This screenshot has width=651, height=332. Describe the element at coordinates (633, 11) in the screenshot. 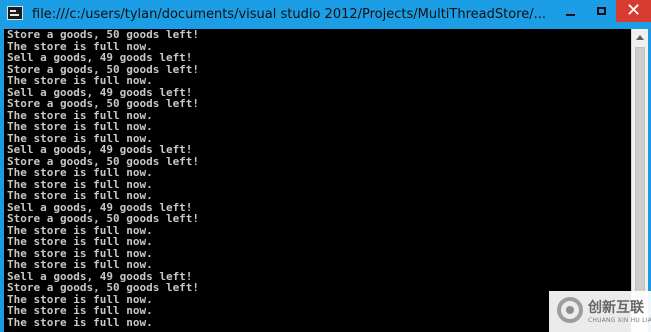

I see `close-button: ✕` at that location.